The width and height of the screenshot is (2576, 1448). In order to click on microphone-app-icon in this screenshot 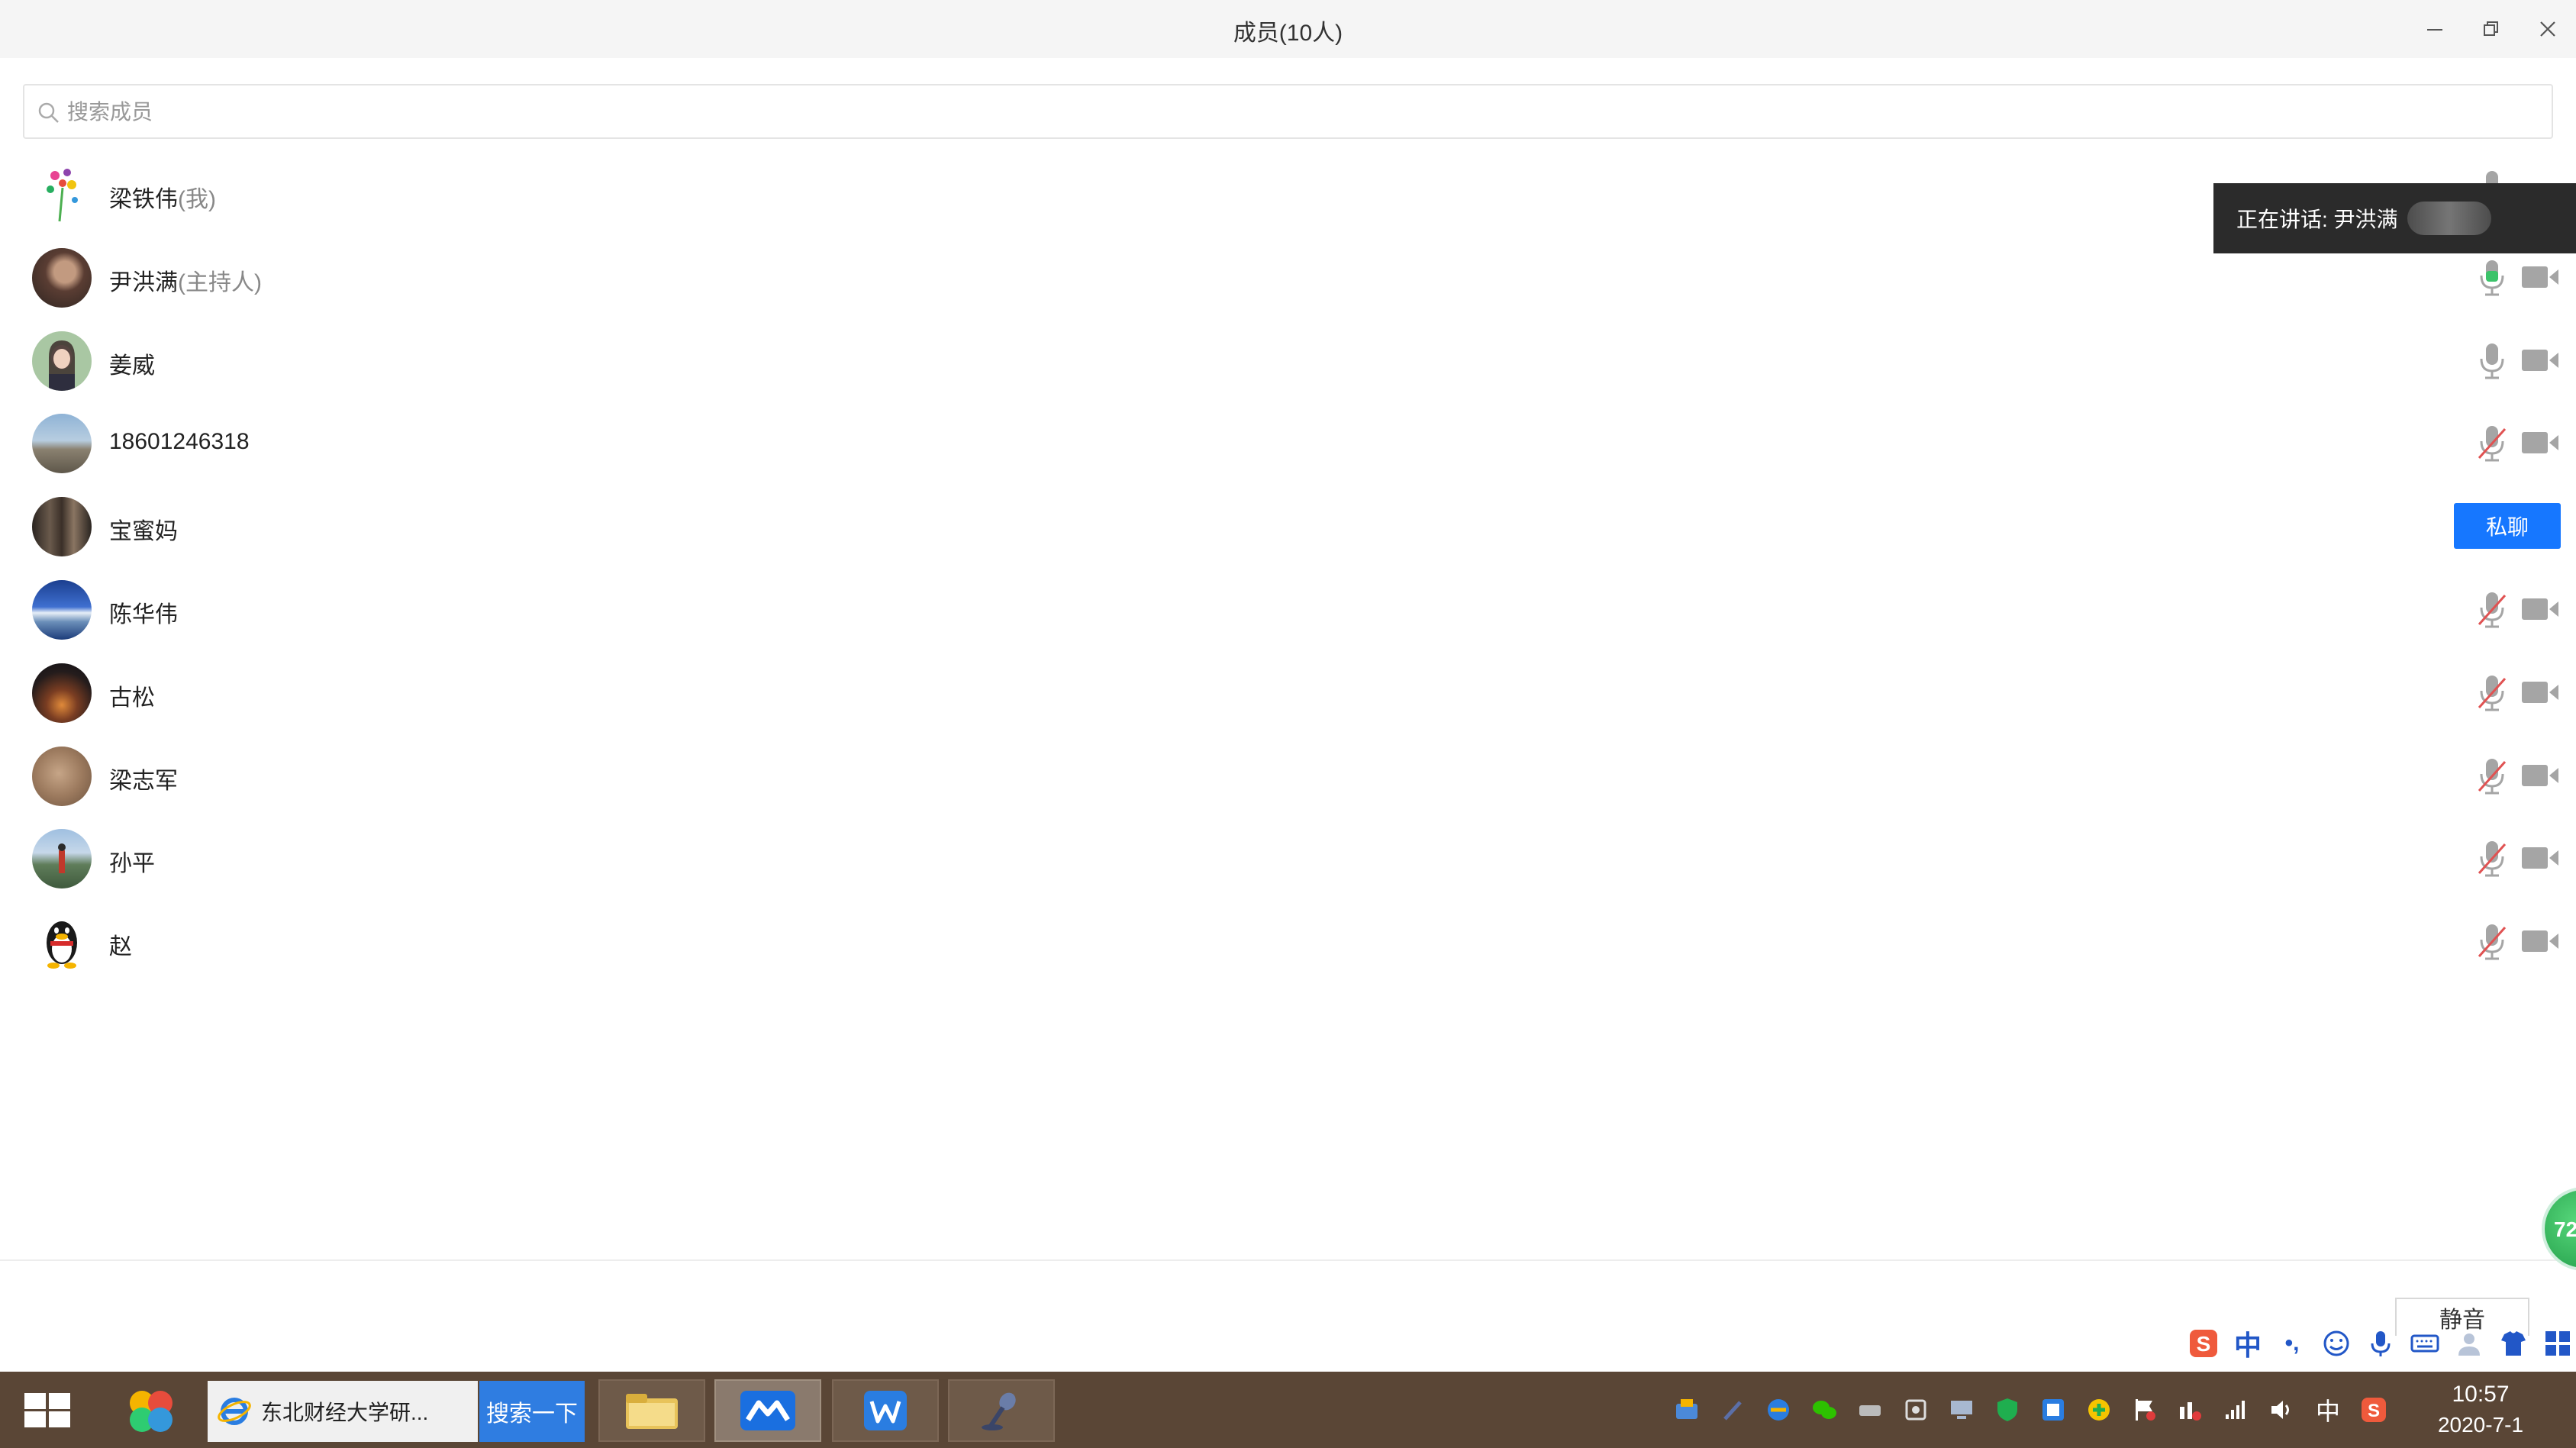, I will do `click(999, 1411)`.